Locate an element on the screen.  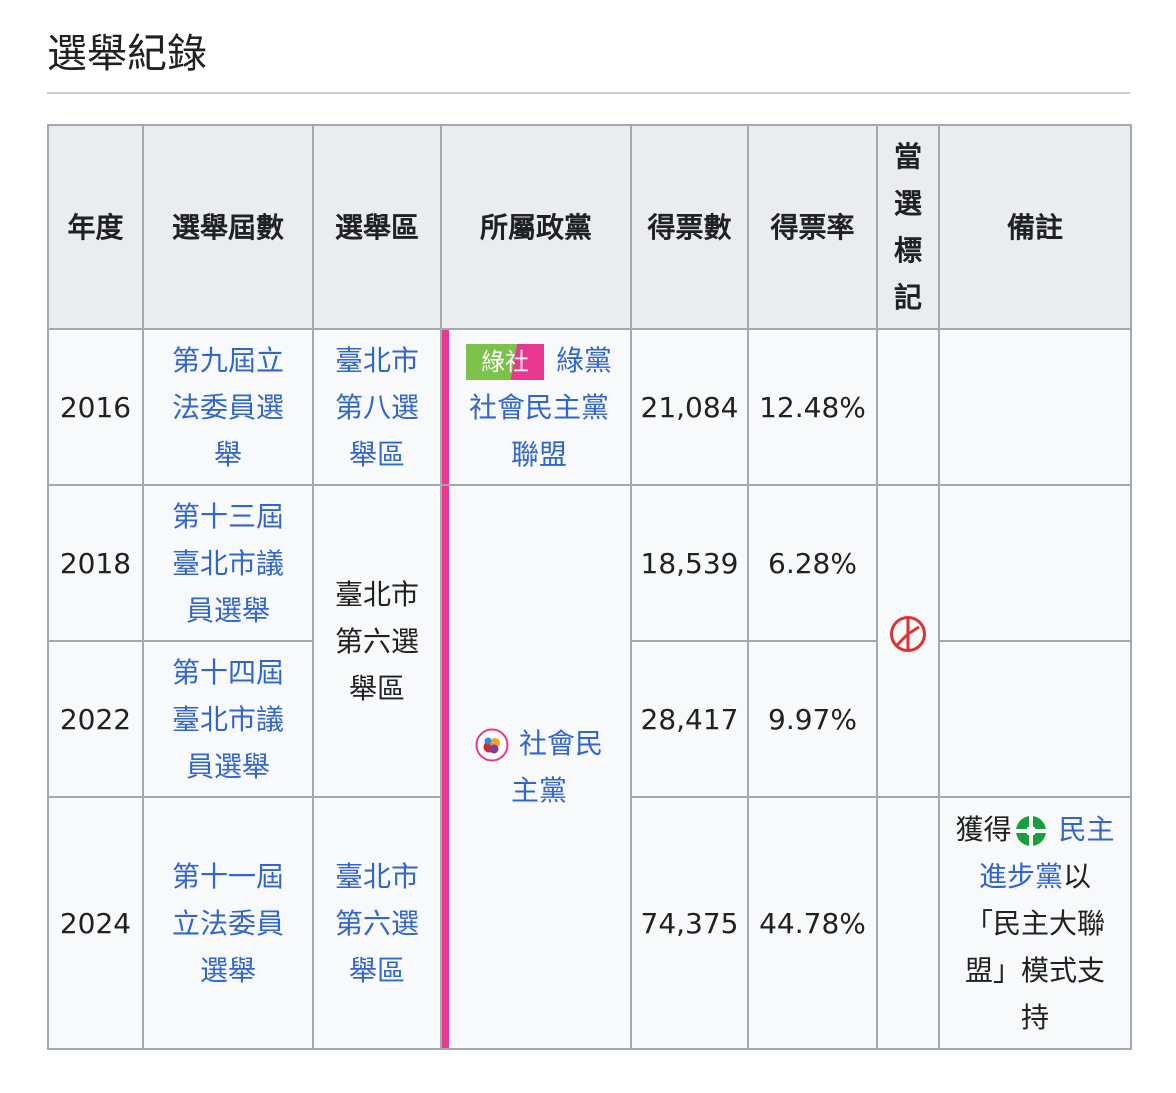
sdp-logo-icon is located at coordinates (492, 745).